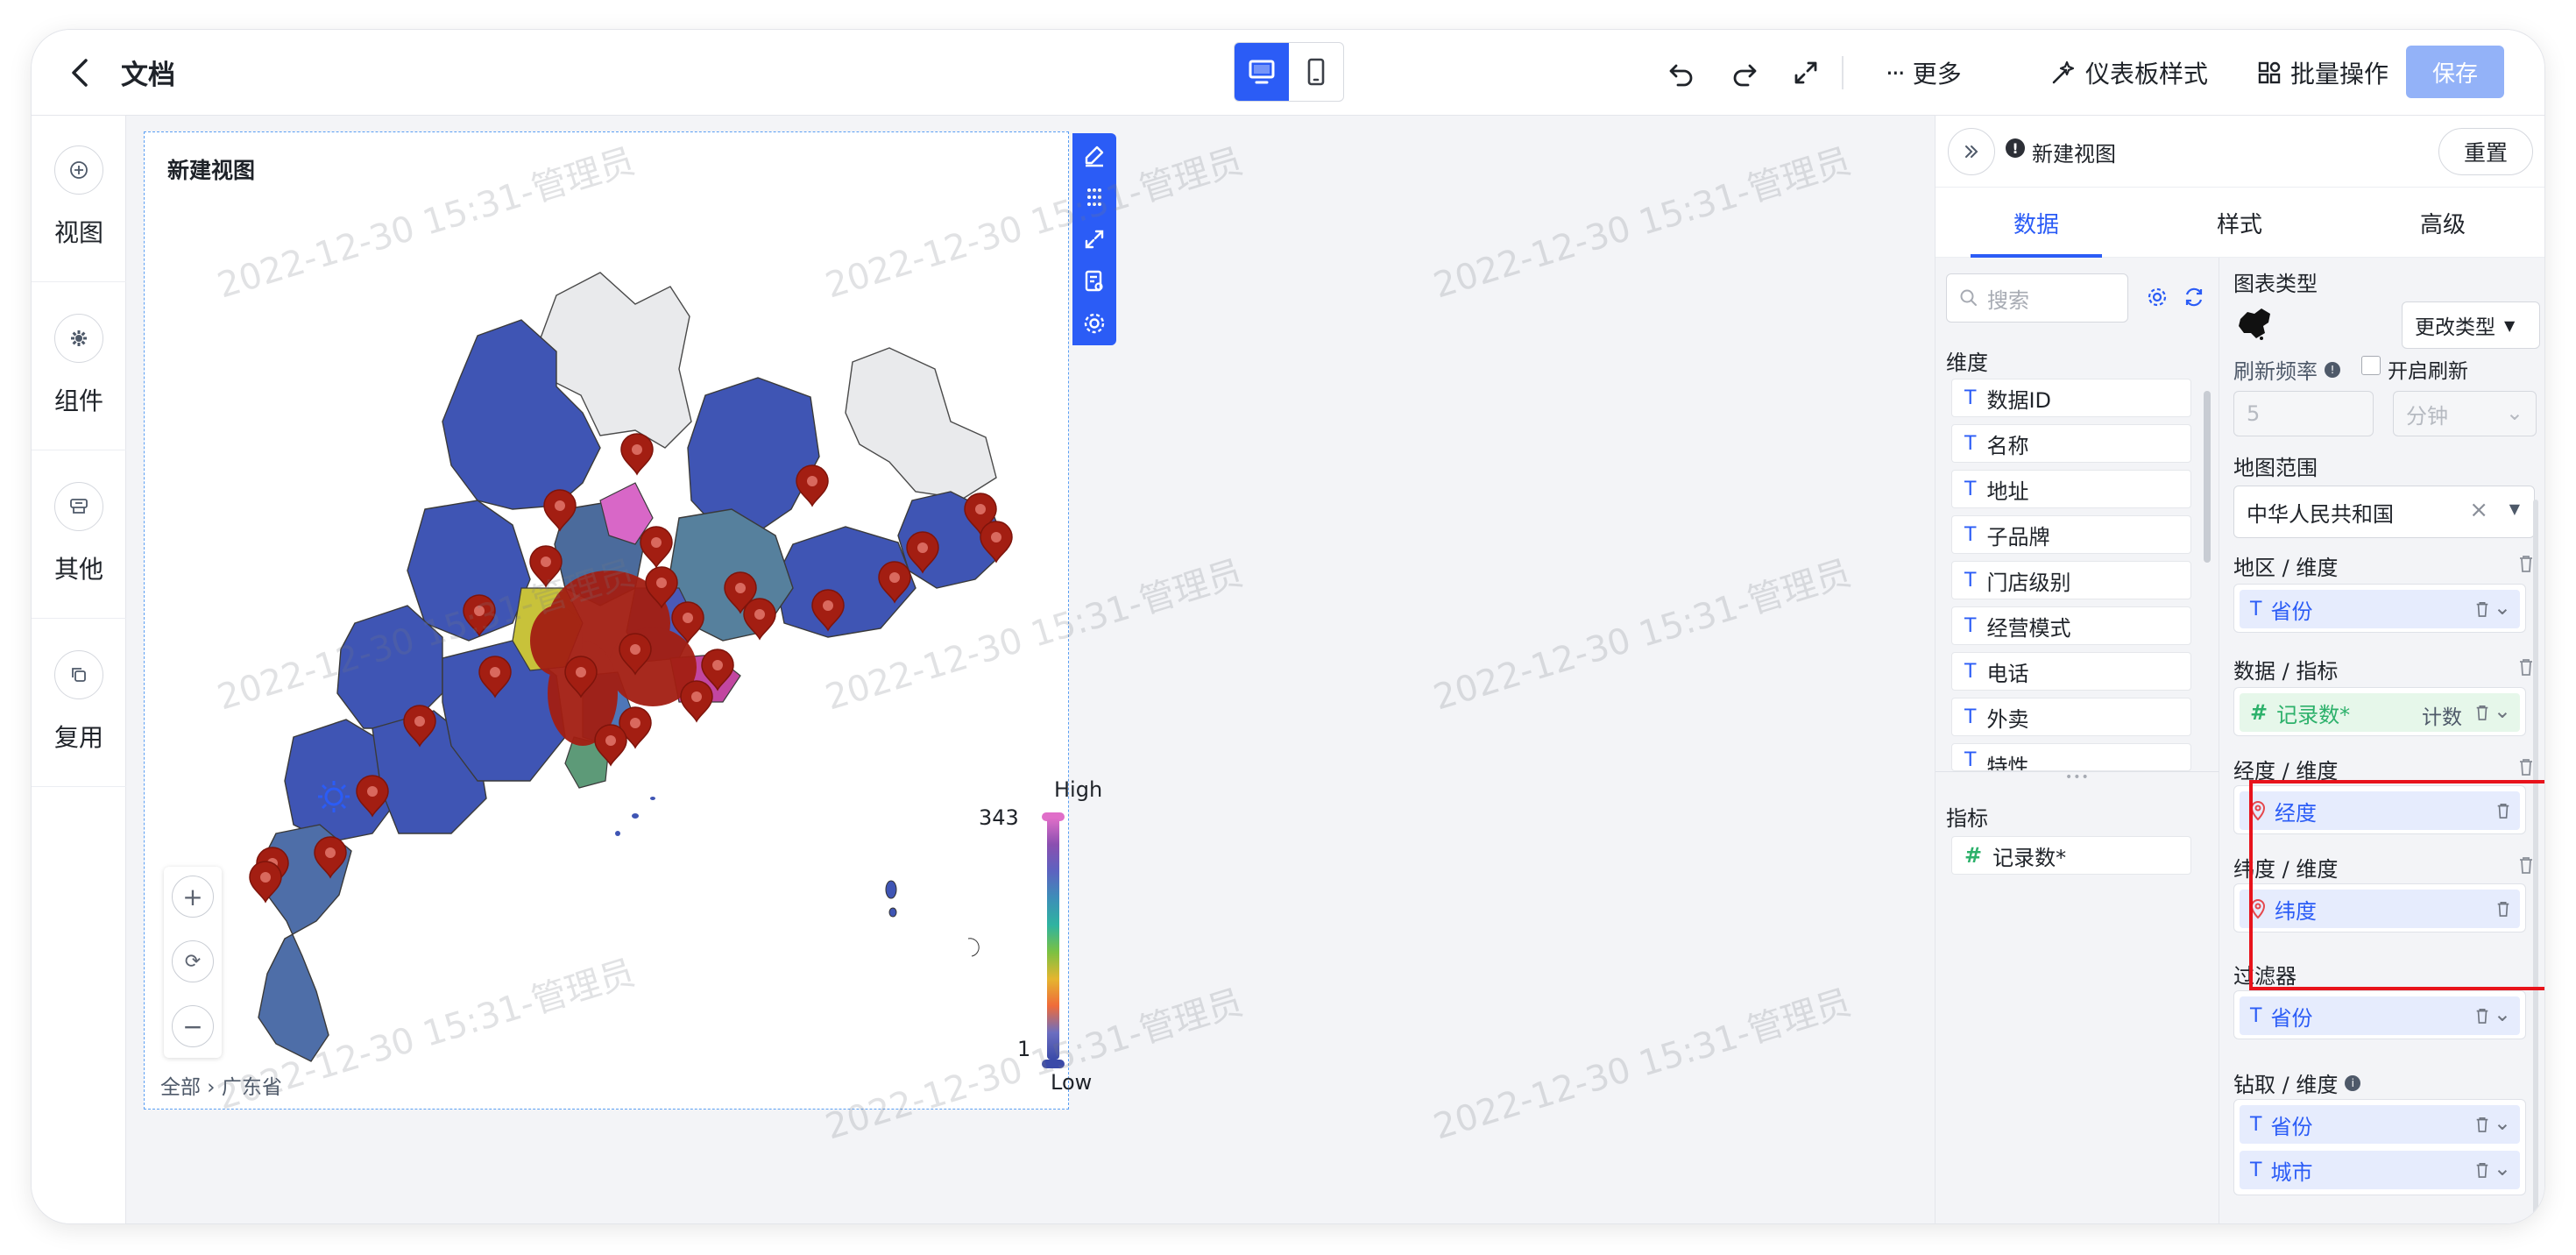  Describe the element at coordinates (2380, 1124) in the screenshot. I see `drill-pill-province: T 省份 ⌄` at that location.